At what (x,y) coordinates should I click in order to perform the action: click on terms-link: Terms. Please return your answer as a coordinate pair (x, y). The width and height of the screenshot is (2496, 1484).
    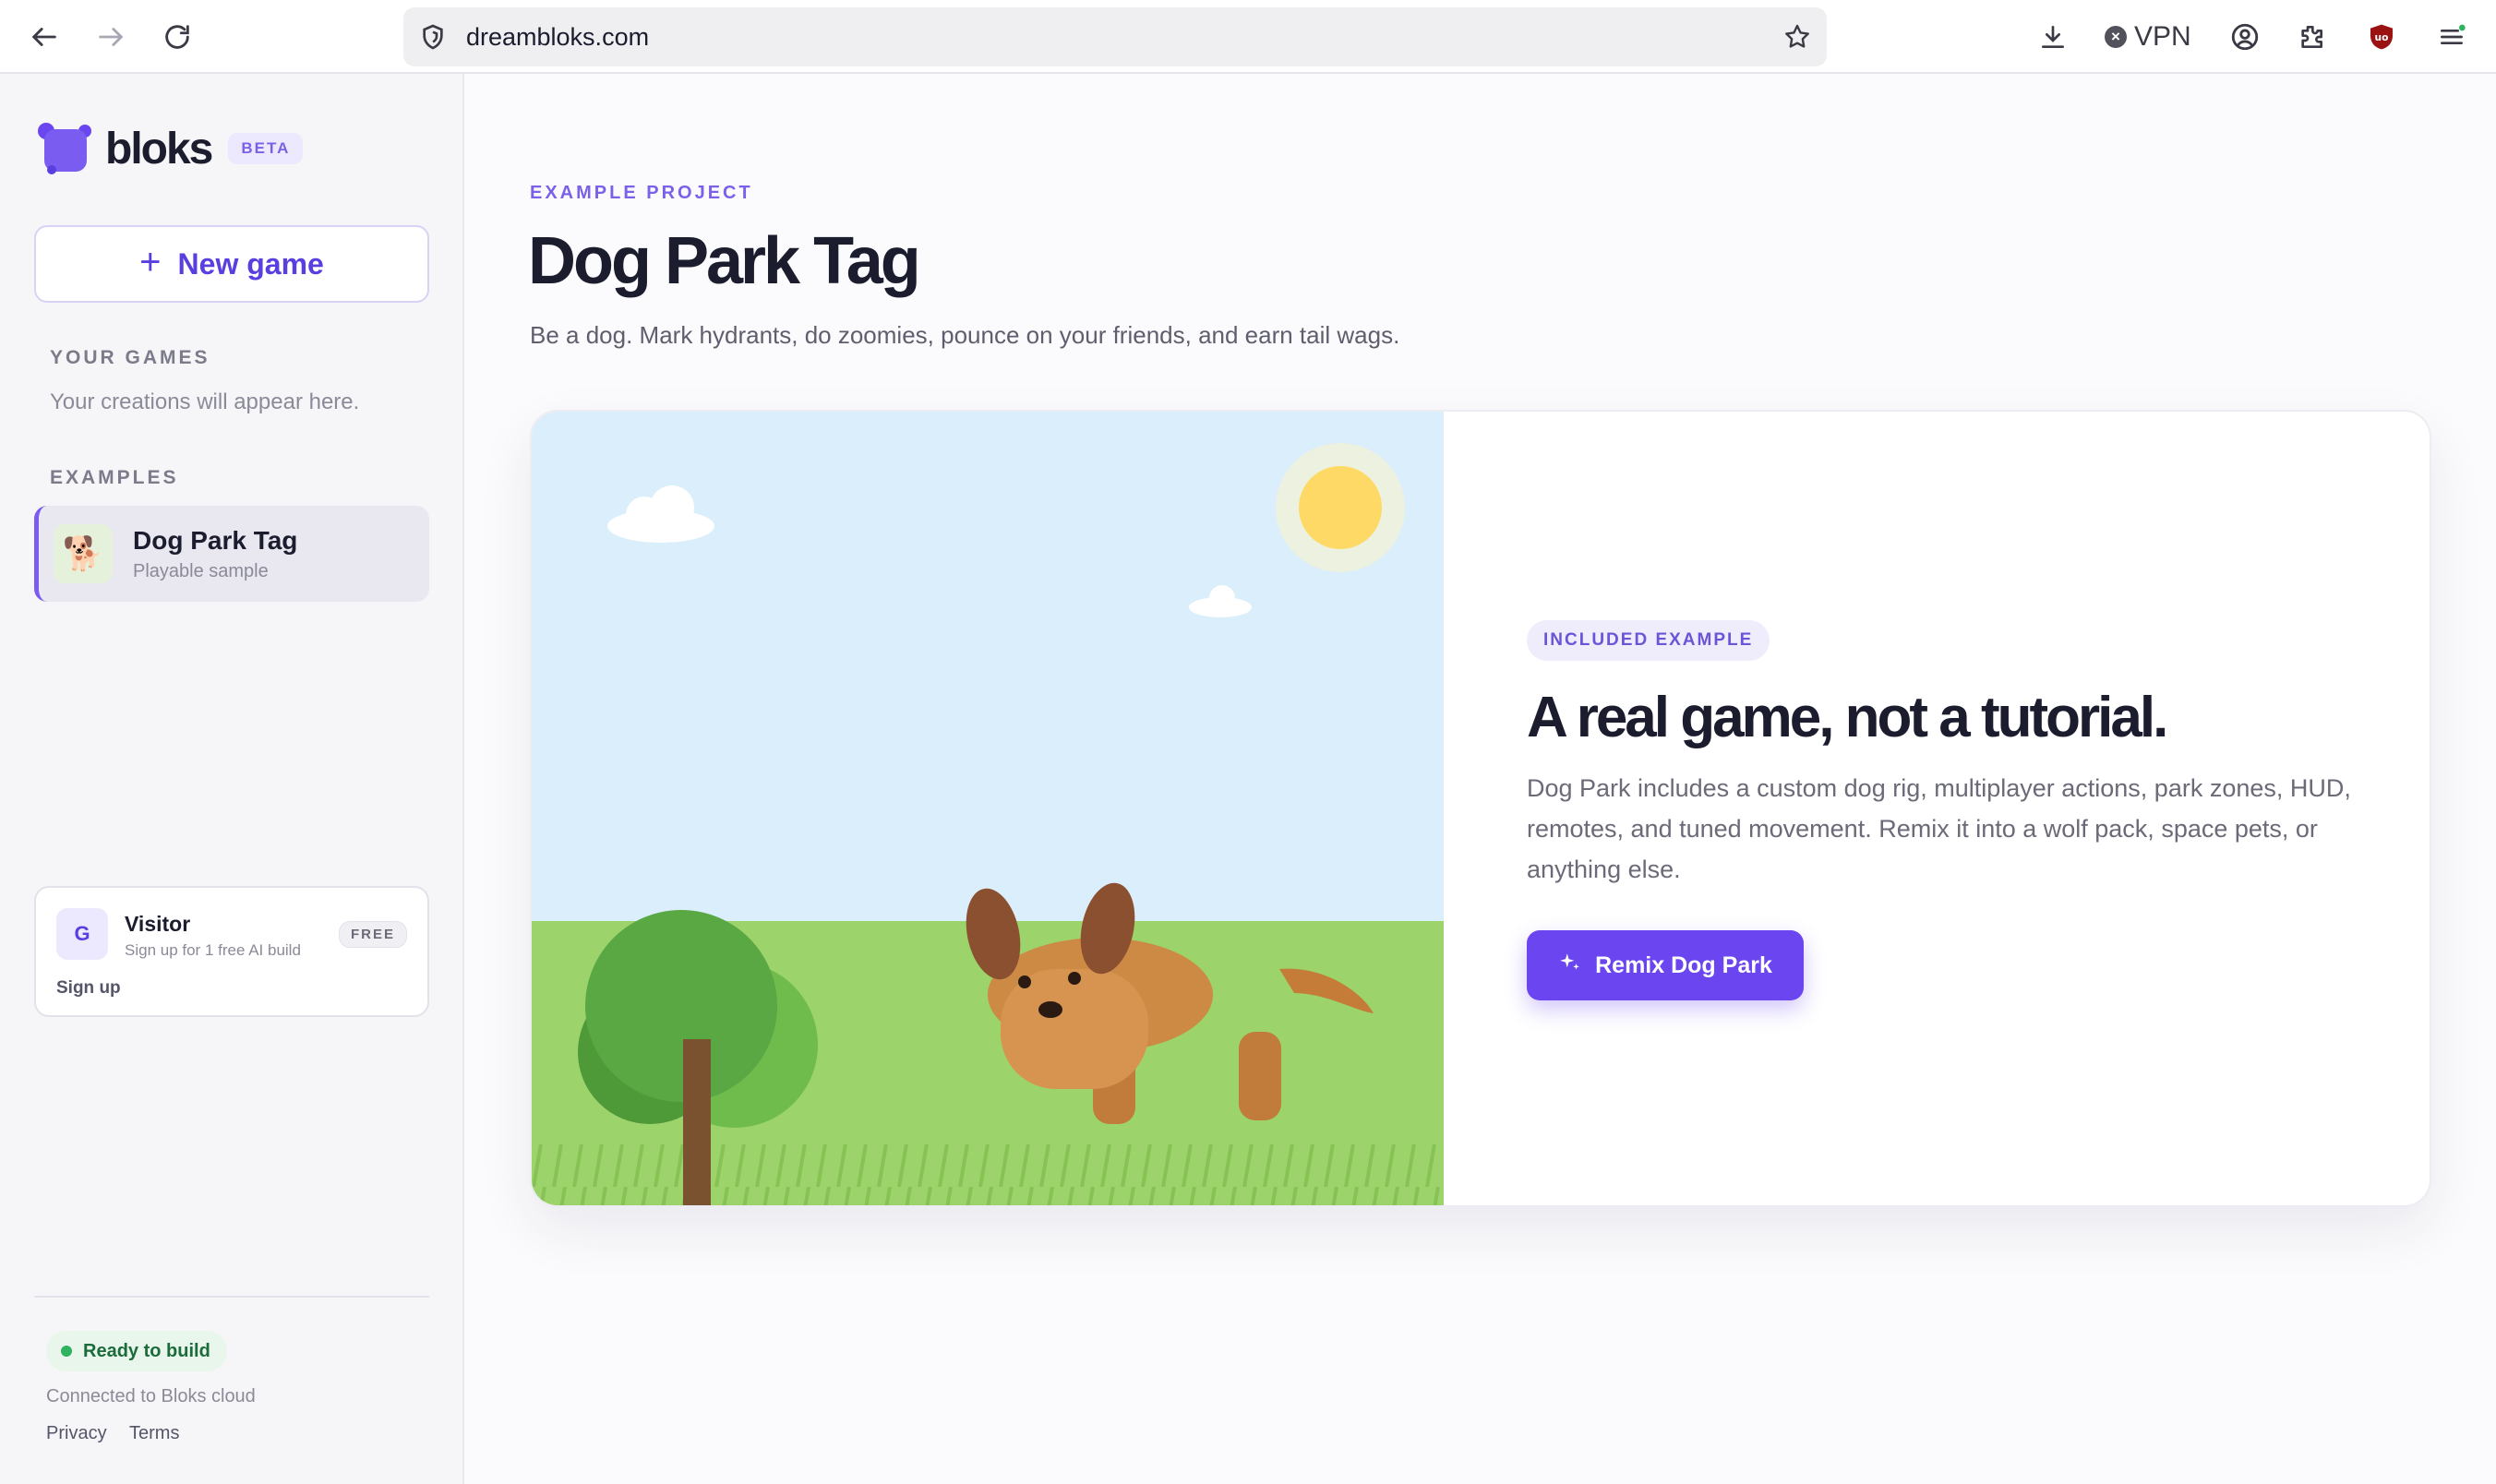
    Looking at the image, I should click on (154, 1433).